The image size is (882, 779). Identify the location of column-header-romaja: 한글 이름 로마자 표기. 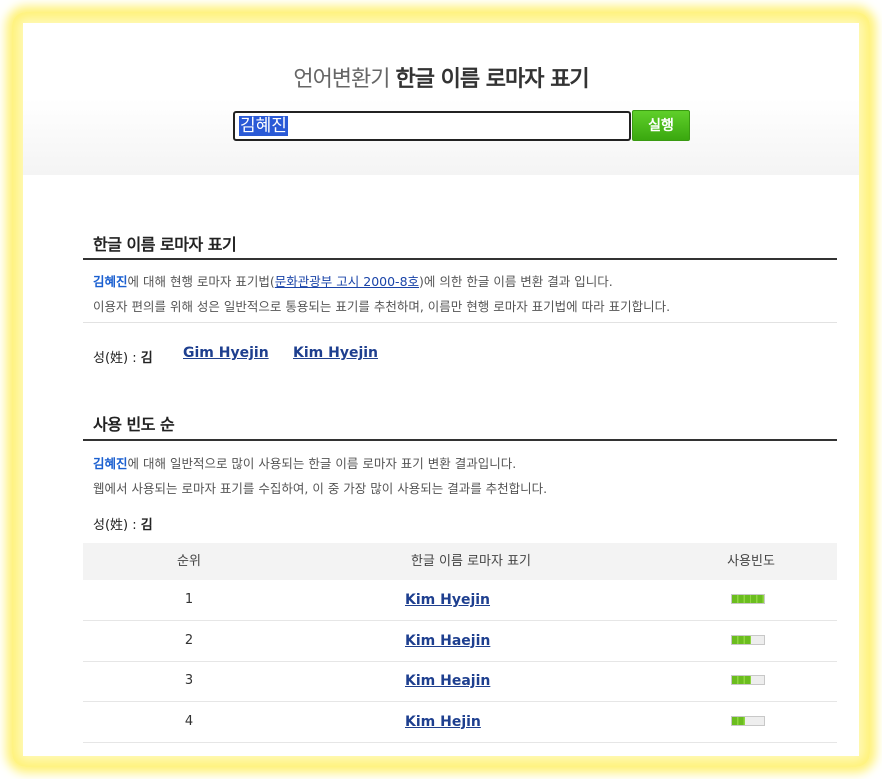
(471, 561).